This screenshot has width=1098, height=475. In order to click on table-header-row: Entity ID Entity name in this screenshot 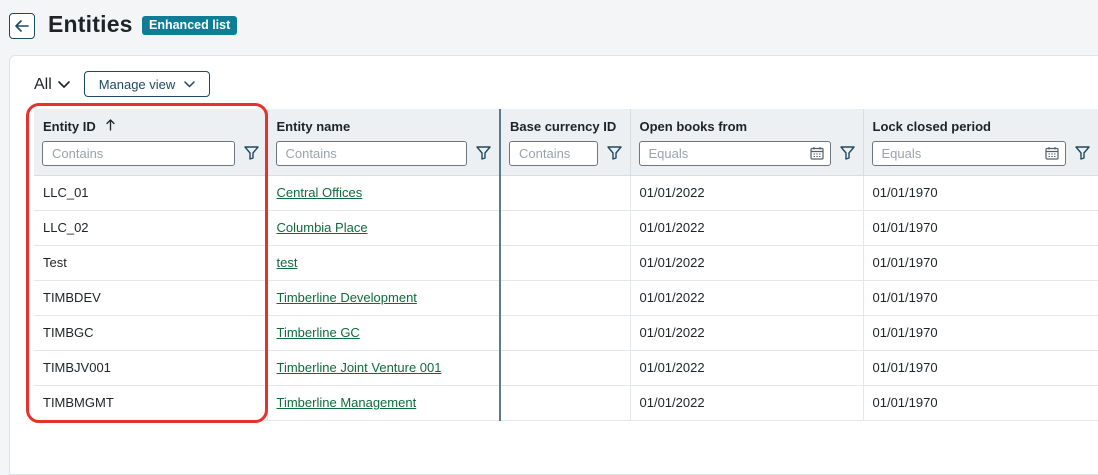, I will do `click(566, 142)`.